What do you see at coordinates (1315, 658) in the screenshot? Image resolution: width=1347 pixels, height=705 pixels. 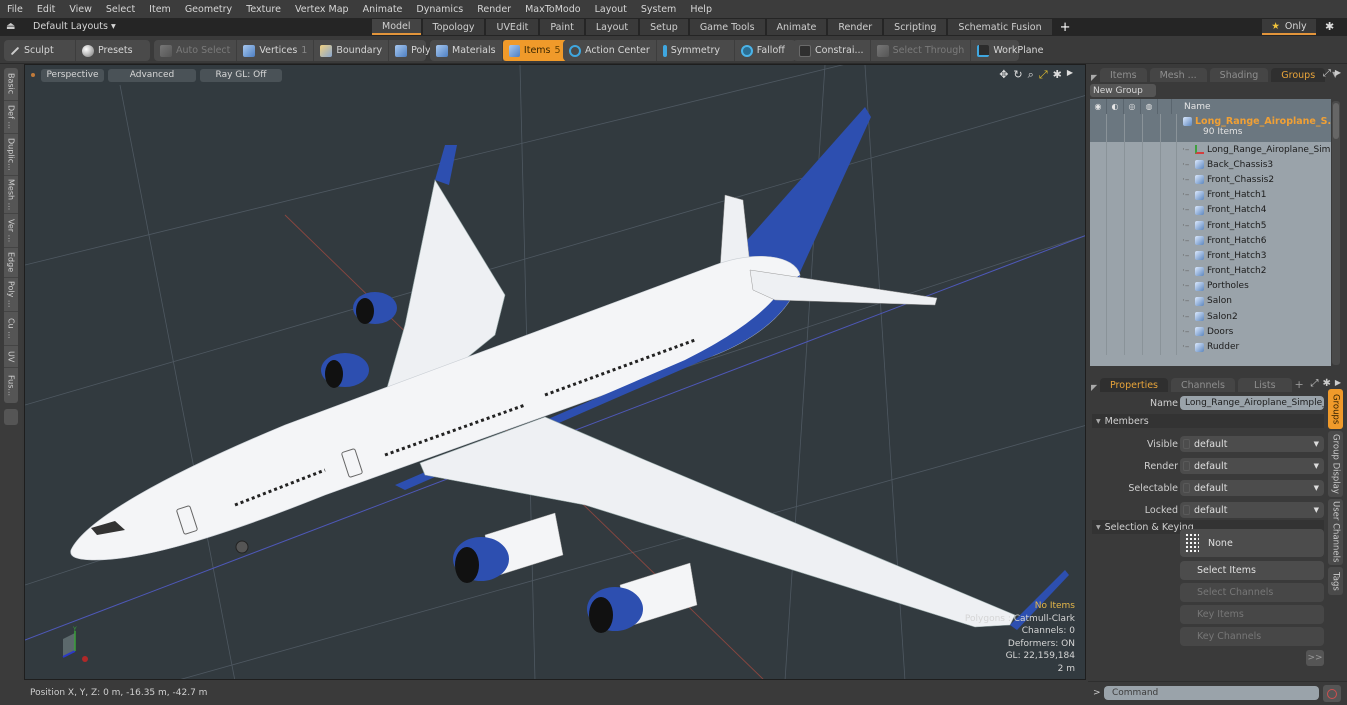 I see `more-button: >>` at bounding box center [1315, 658].